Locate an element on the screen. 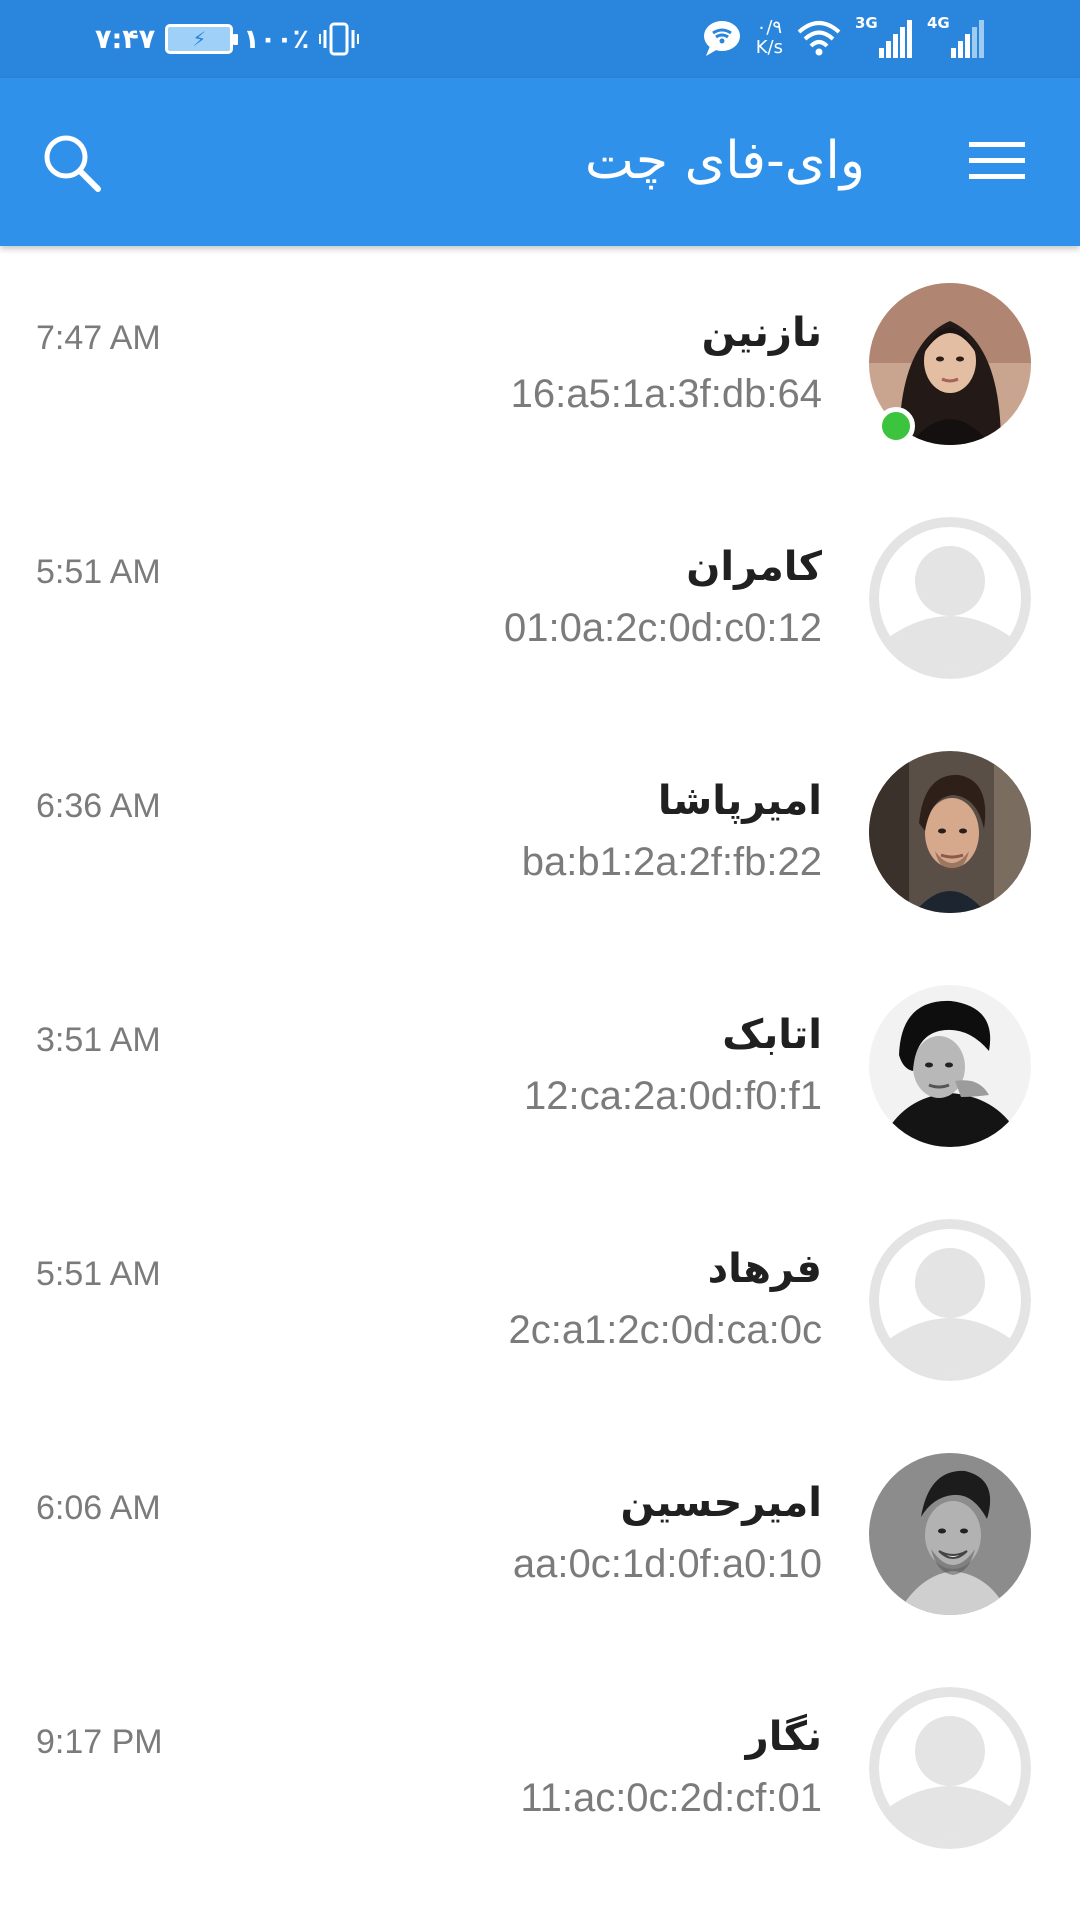  chat-item: نازنین 16:a5:1a:3f:db:64 7:47 AM is located at coordinates (540, 365).